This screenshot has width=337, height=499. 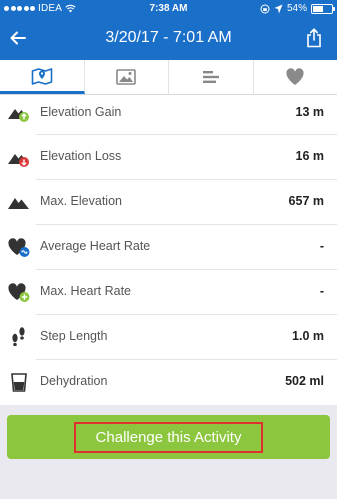 What do you see at coordinates (86, 291) in the screenshot?
I see `stat-label: Max. Heart Rate` at bounding box center [86, 291].